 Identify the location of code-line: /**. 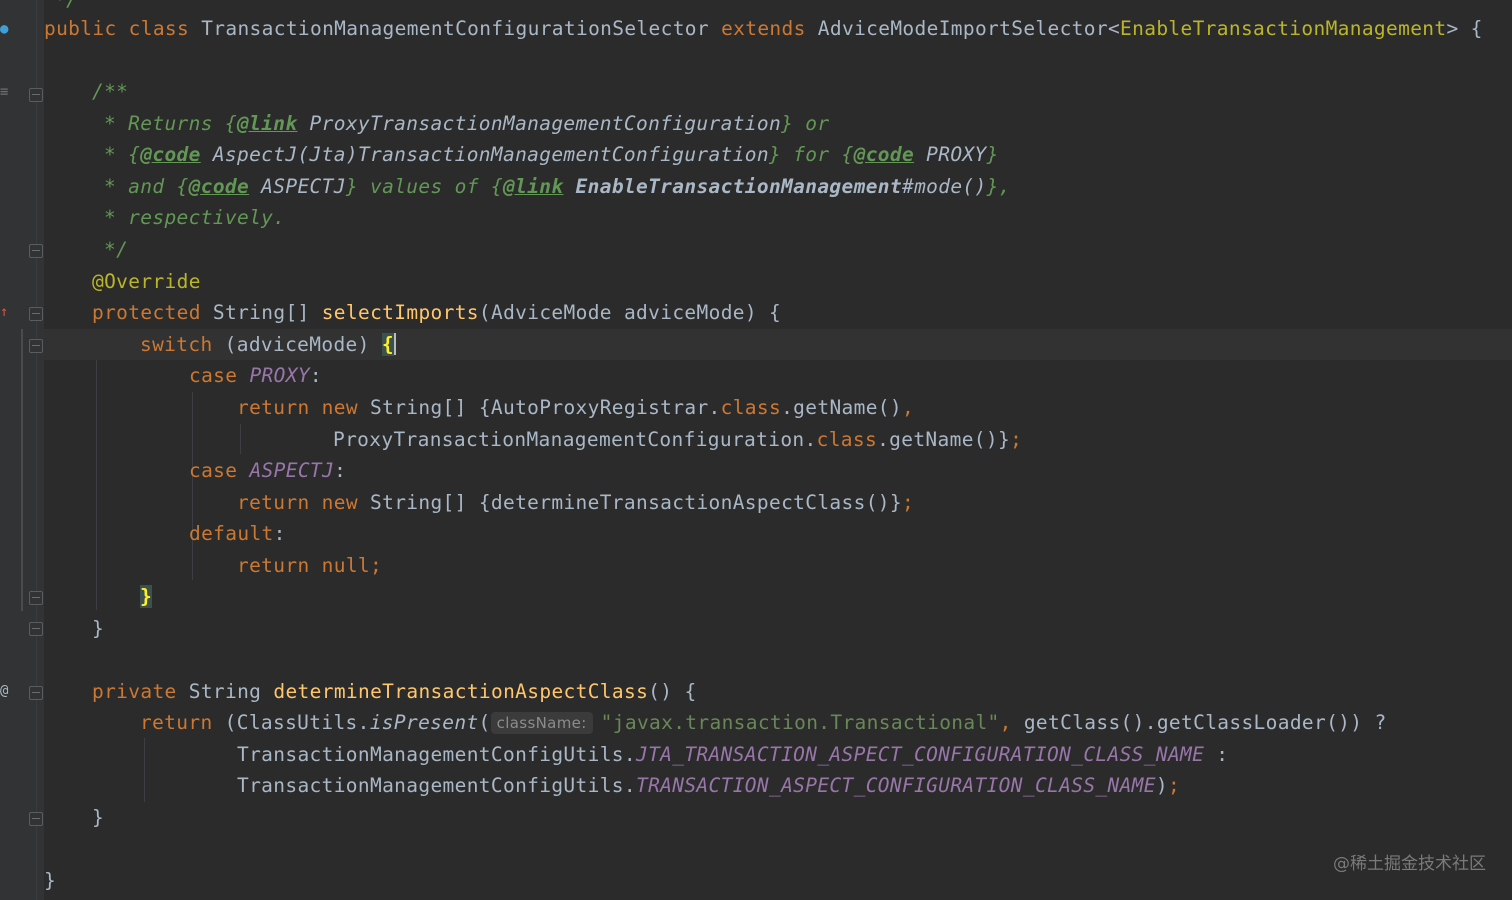
(110, 91).